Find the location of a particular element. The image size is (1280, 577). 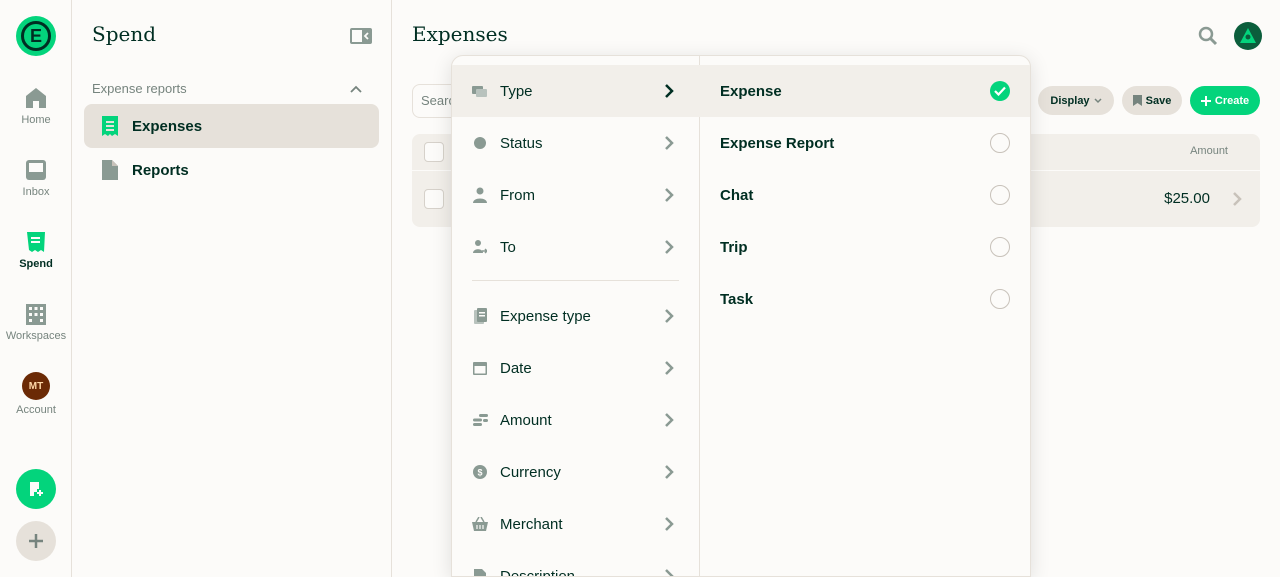

search-icon is located at coordinates (1208, 36).